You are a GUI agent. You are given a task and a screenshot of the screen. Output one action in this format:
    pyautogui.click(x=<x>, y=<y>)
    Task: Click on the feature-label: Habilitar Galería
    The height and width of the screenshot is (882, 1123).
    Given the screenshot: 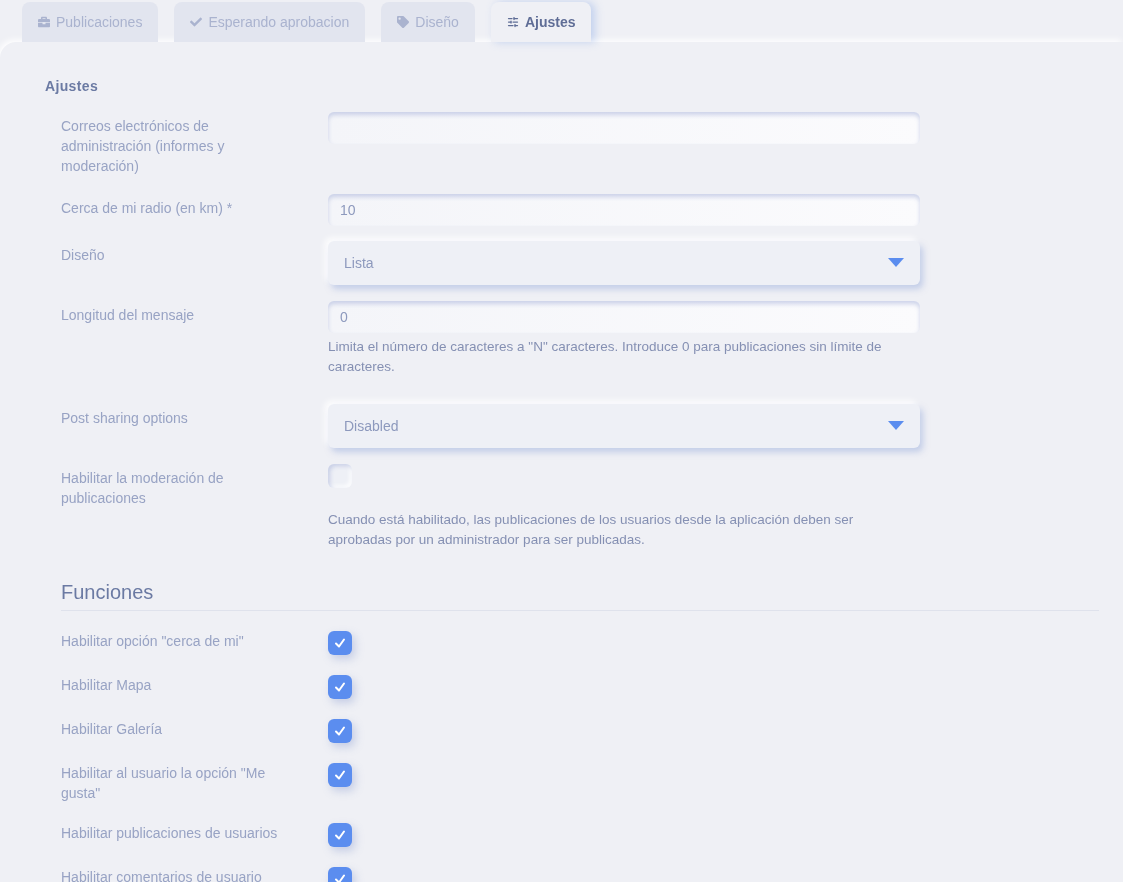 What is the action you would take?
    pyautogui.click(x=112, y=729)
    